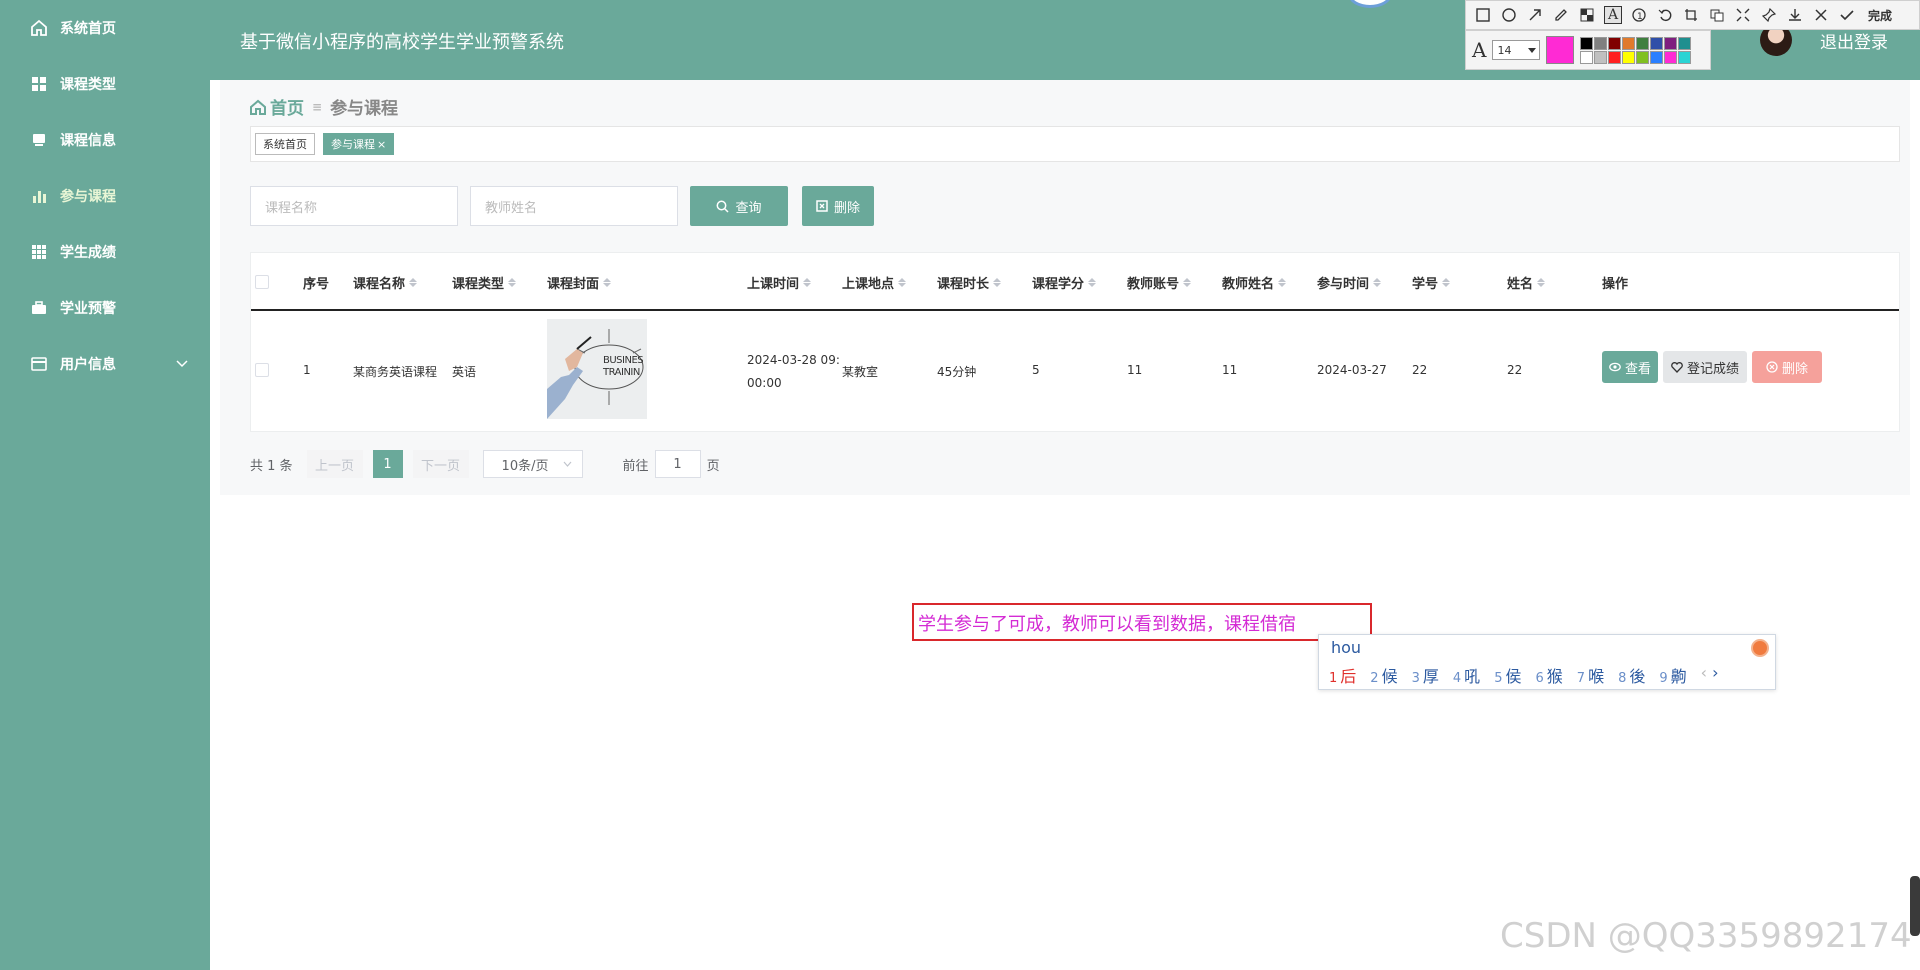 Image resolution: width=1920 pixels, height=970 pixels. Describe the element at coordinates (1590, 675) in the screenshot. I see `ime-candidate: 7喉` at that location.